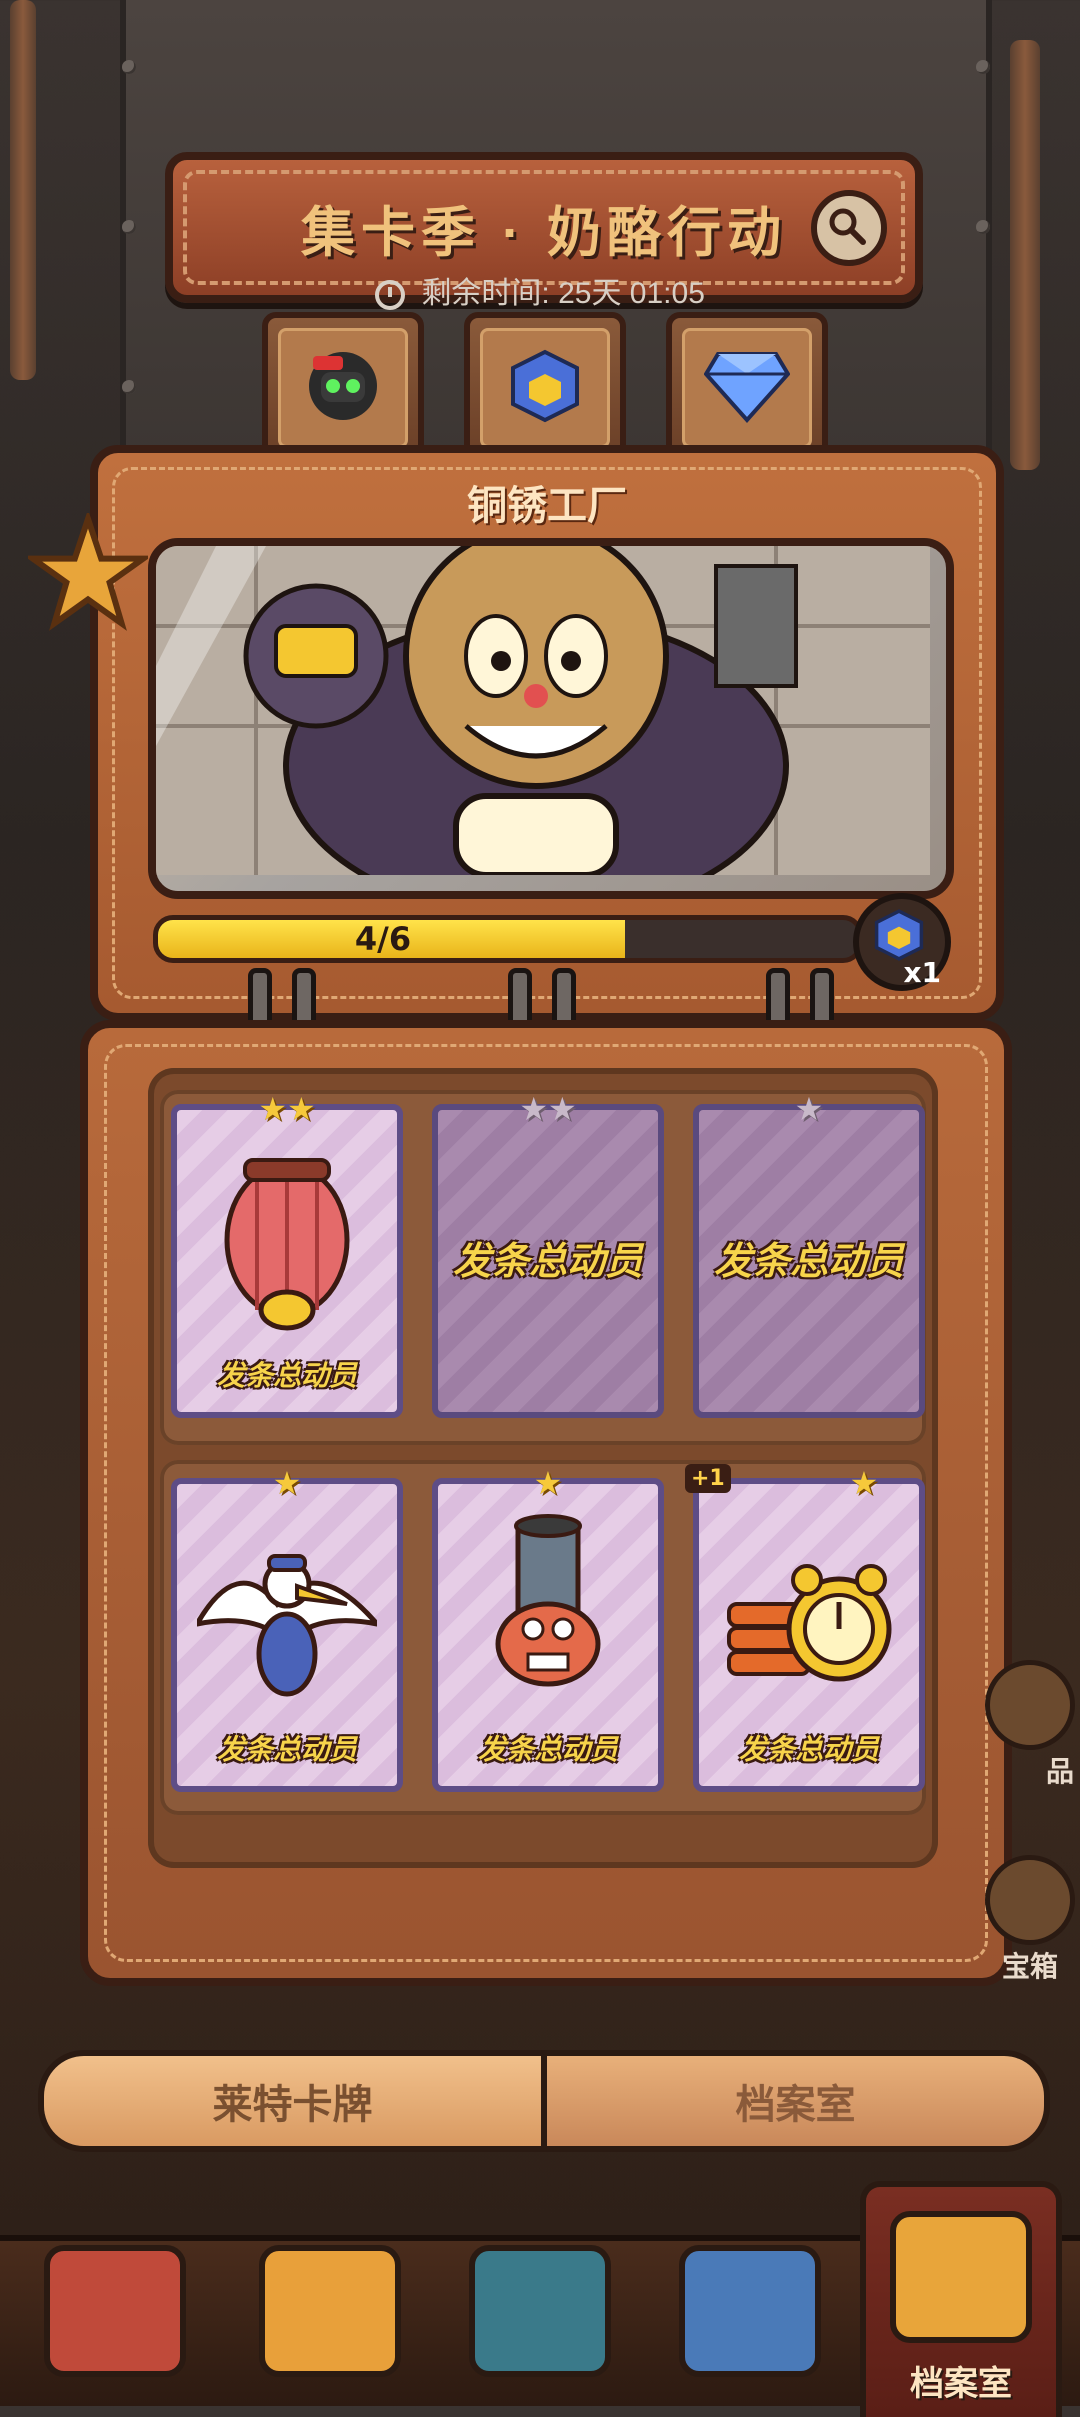 This screenshot has width=1080, height=2417. I want to click on bird-icon, so click(287, 1625).